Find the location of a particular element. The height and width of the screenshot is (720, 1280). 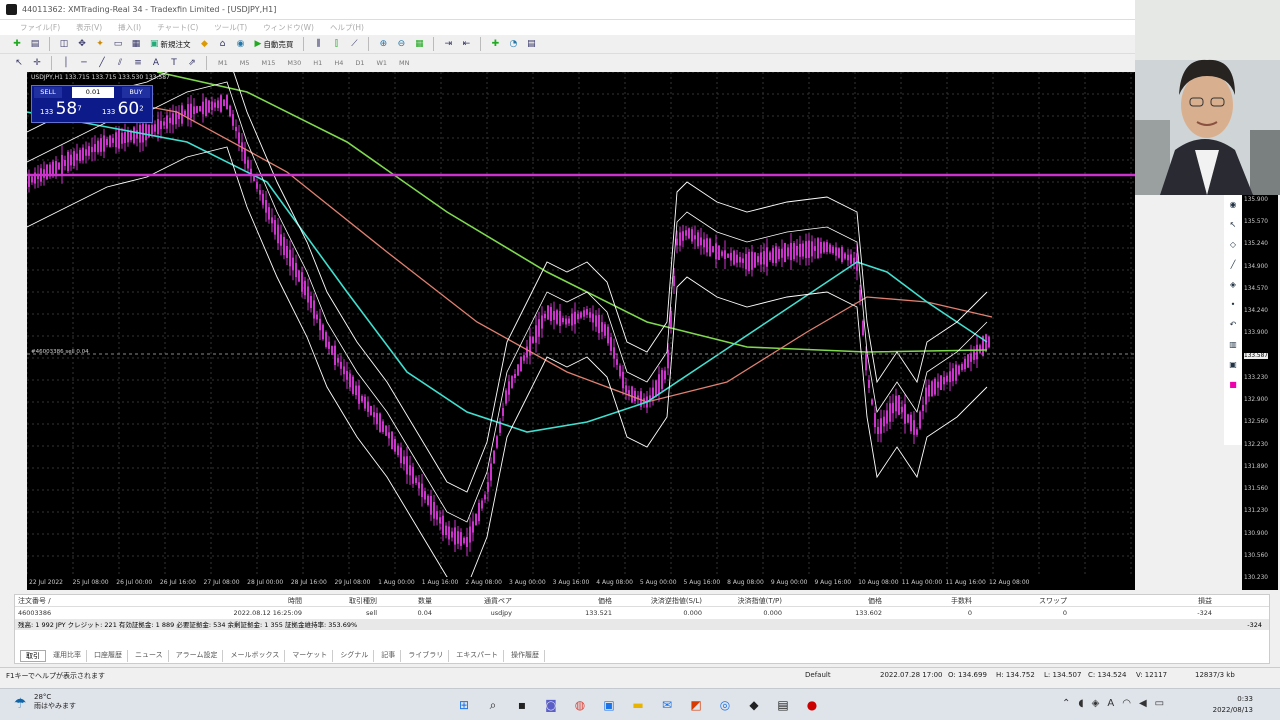

camera-icon: ▣ is located at coordinates (1233, 365).